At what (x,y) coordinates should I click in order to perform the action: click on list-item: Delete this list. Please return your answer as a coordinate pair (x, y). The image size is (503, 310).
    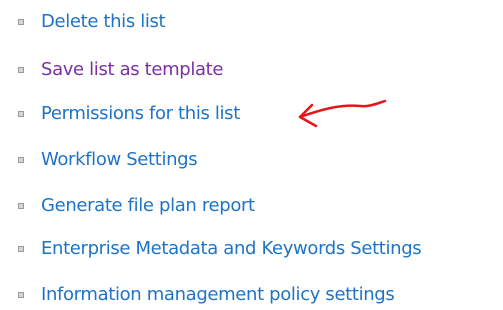
    Looking at the image, I should click on (251, 22).